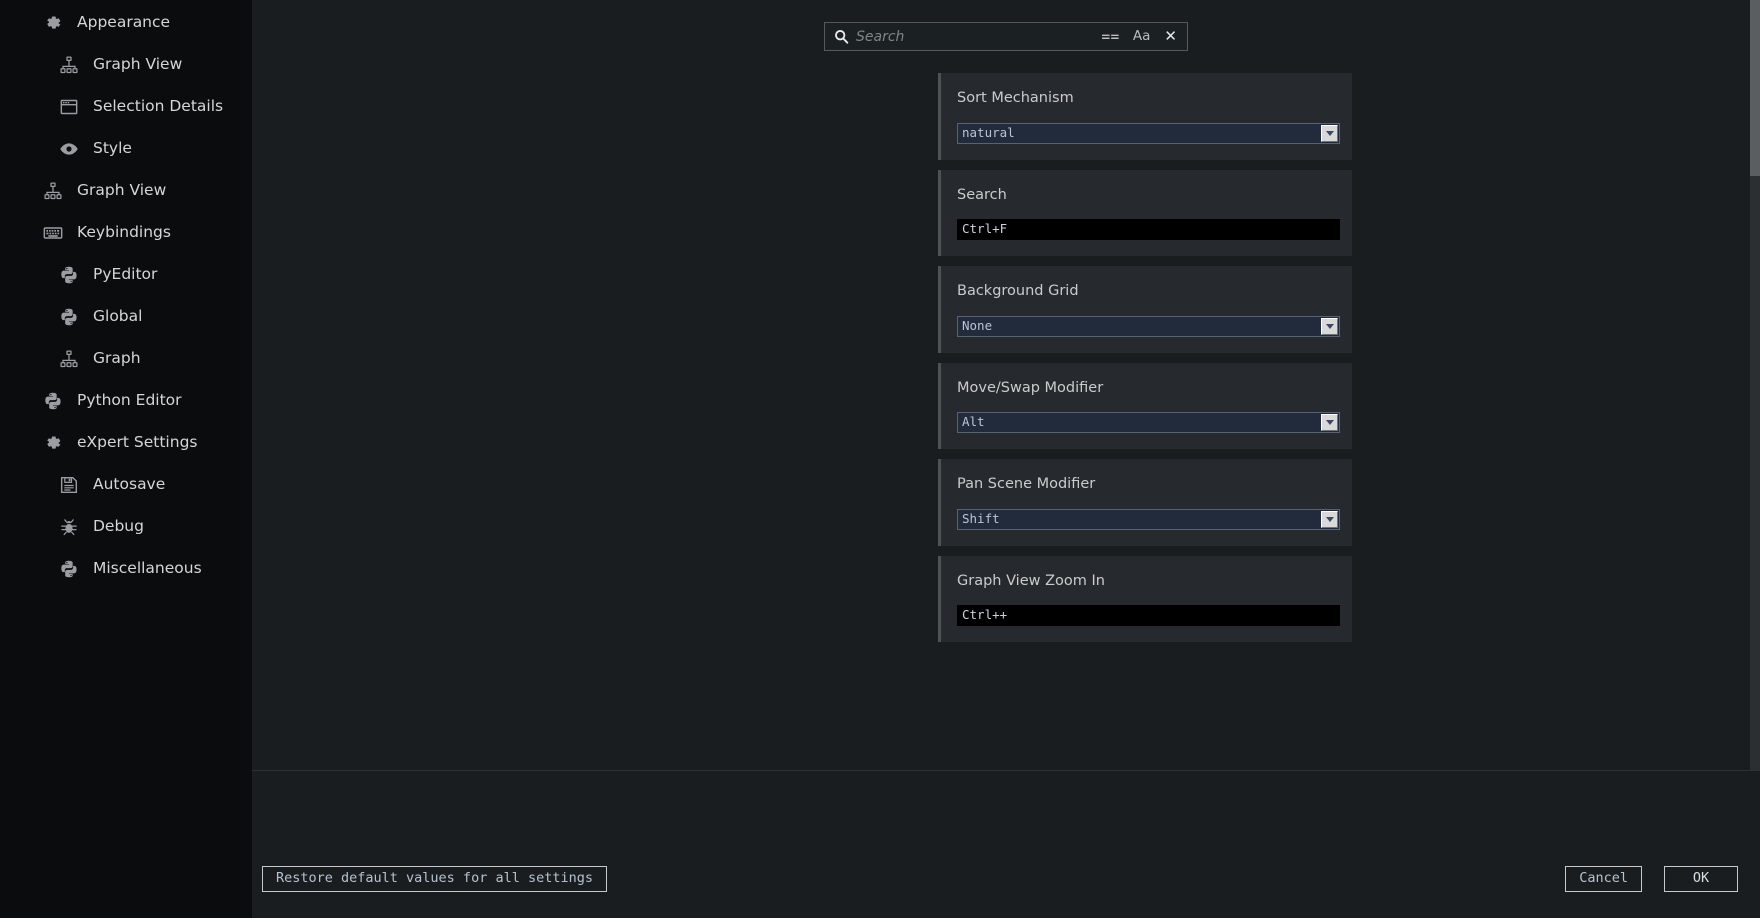  What do you see at coordinates (69, 149) in the screenshot?
I see `eye-icon` at bounding box center [69, 149].